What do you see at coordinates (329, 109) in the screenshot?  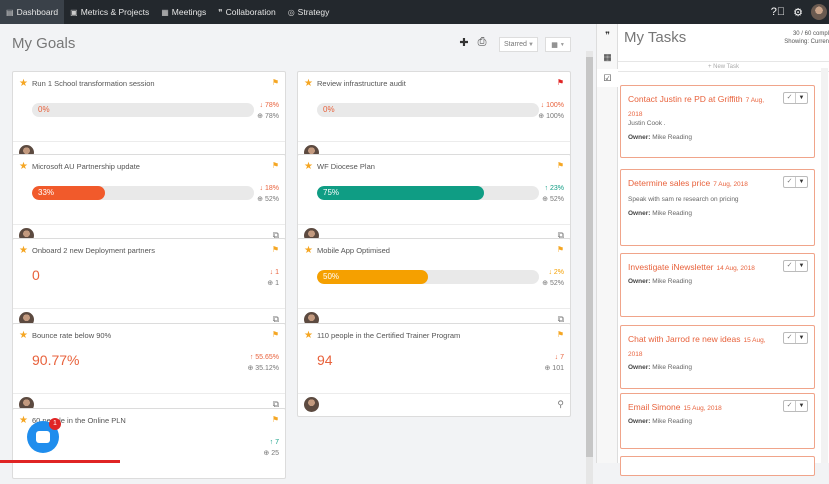 I see `progress-label: 0%` at bounding box center [329, 109].